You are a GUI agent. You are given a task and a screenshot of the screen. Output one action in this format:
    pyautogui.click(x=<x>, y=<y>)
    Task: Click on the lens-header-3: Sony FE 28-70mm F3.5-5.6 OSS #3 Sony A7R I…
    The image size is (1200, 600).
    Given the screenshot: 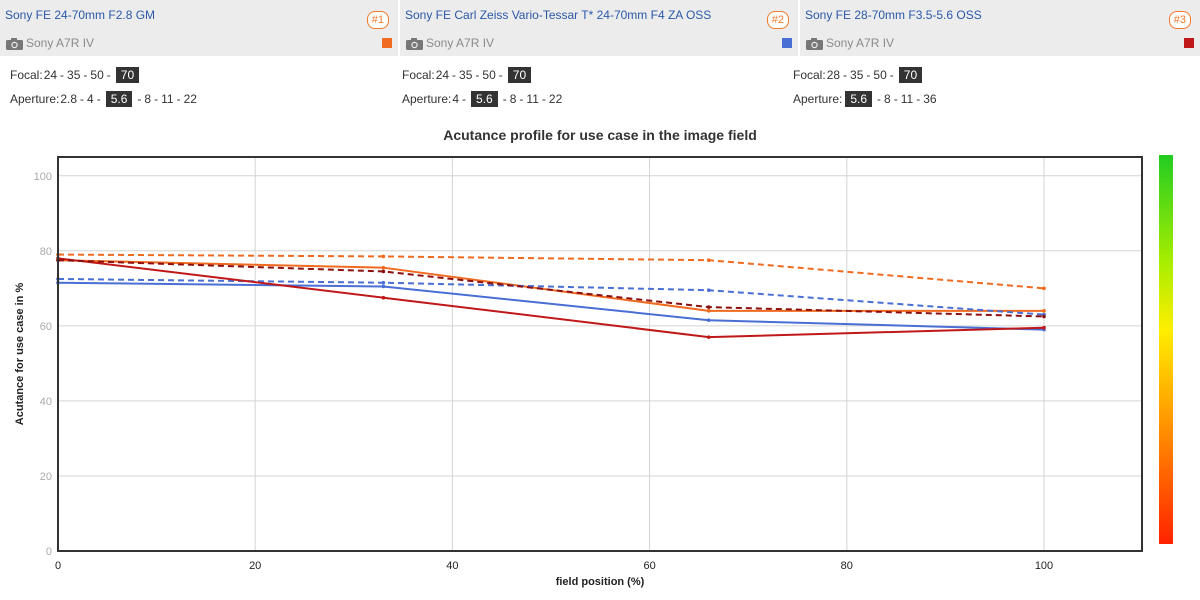 What is the action you would take?
    pyautogui.click(x=1000, y=28)
    